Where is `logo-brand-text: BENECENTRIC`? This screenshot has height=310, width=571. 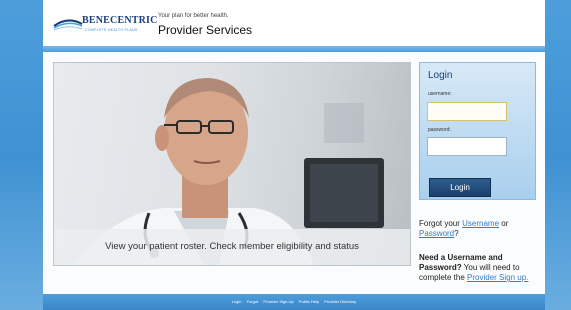
logo-brand-text: BENECENTRIC is located at coordinates (120, 20).